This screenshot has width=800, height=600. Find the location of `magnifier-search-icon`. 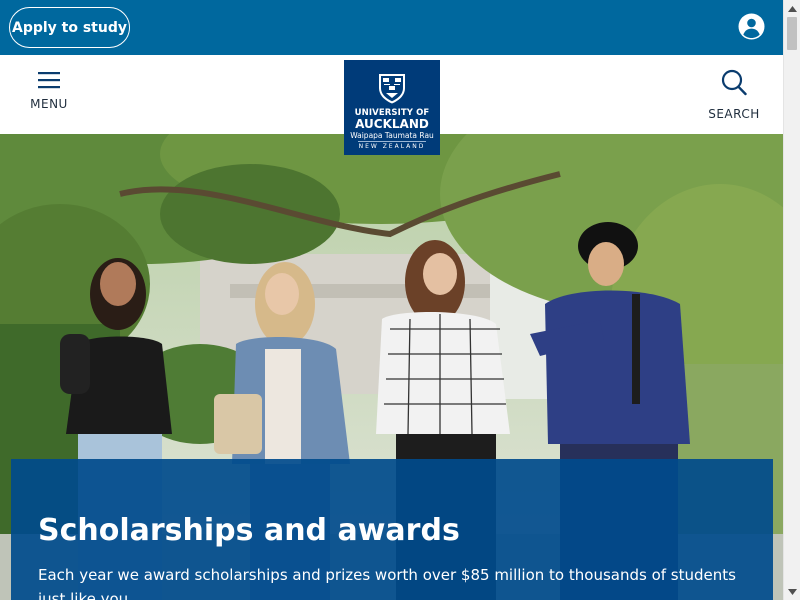

magnifier-search-icon is located at coordinates (734, 82).